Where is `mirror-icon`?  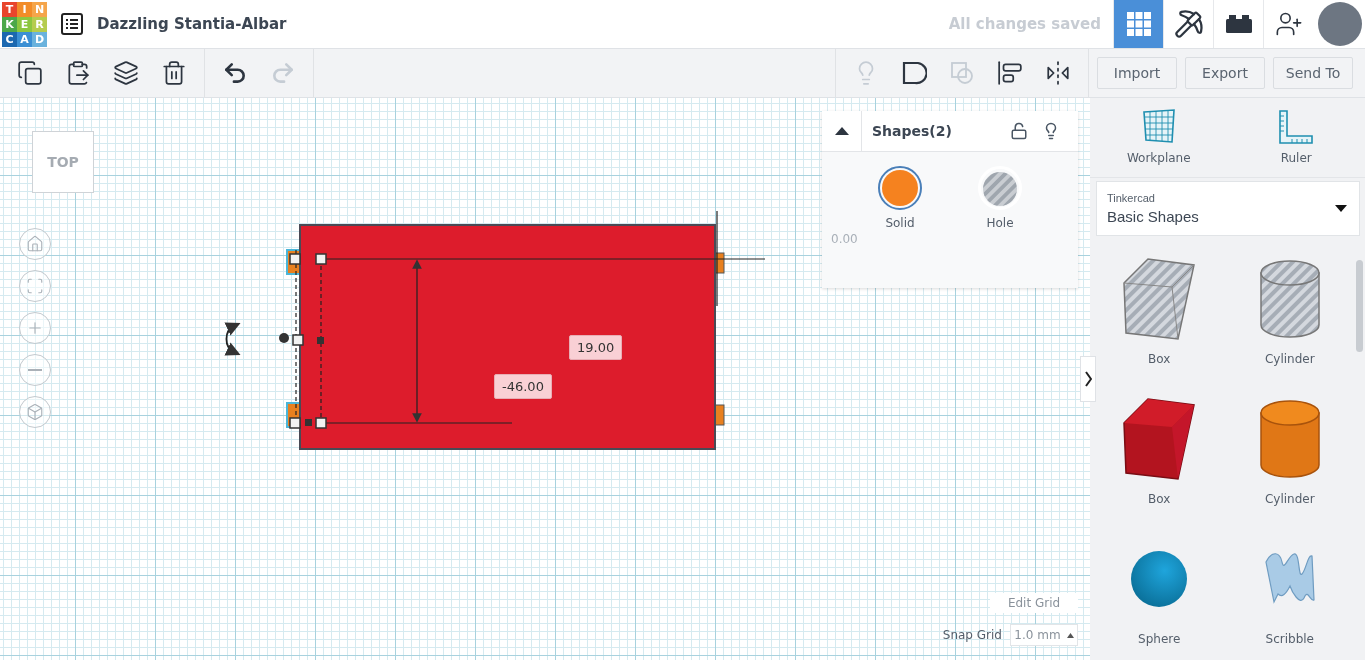
mirror-icon is located at coordinates (1058, 73).